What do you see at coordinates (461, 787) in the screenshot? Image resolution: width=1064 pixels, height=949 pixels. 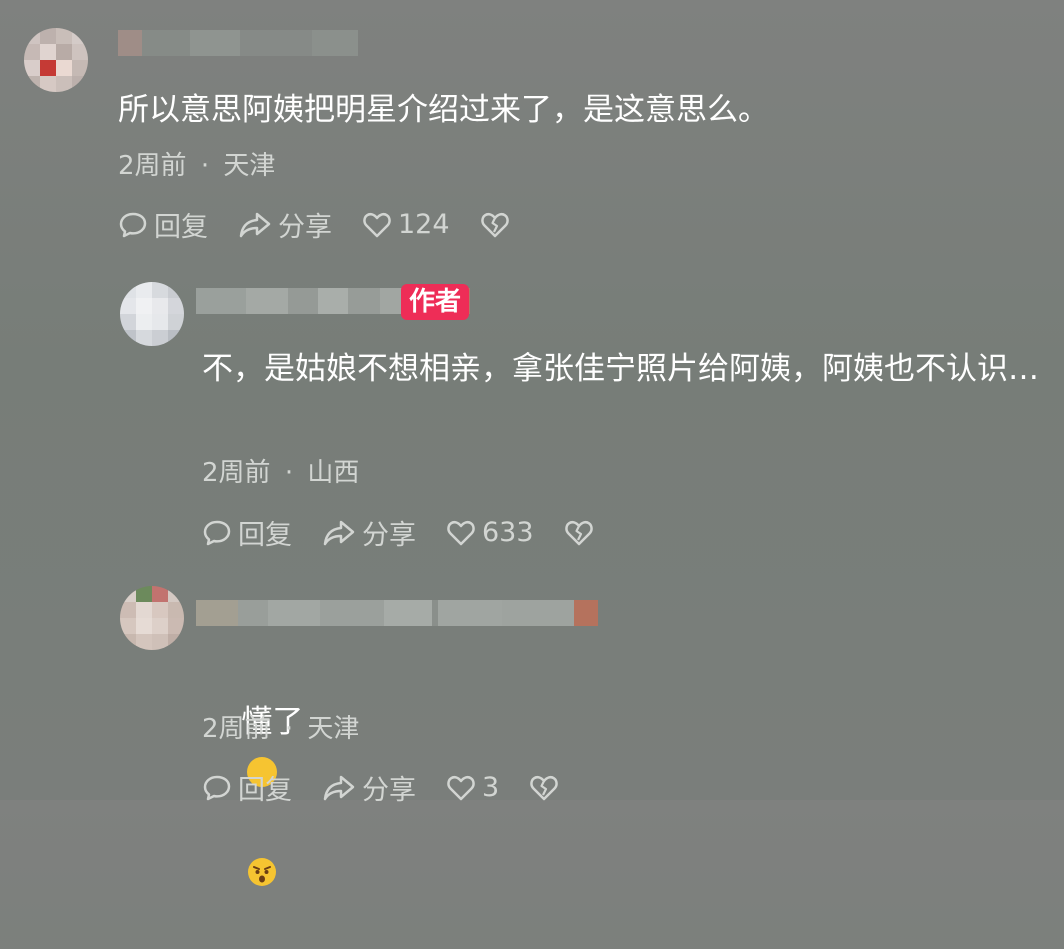 I see `heart-icon` at bounding box center [461, 787].